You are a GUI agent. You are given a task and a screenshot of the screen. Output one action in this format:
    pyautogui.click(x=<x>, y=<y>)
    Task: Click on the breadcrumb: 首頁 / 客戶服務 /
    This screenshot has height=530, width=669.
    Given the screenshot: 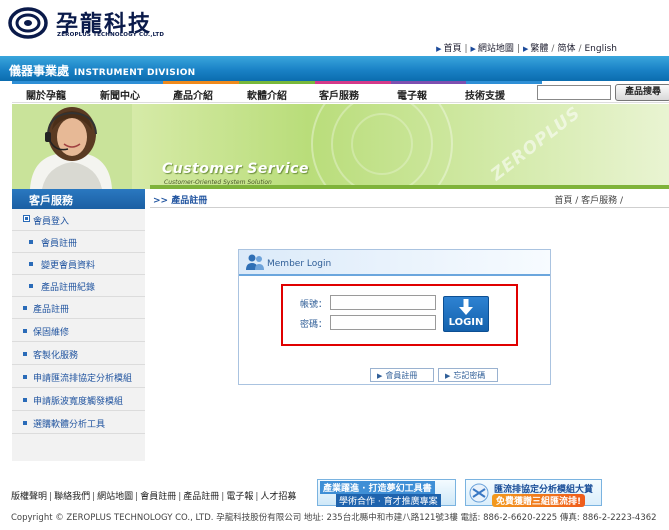 What is the action you would take?
    pyautogui.click(x=588, y=199)
    